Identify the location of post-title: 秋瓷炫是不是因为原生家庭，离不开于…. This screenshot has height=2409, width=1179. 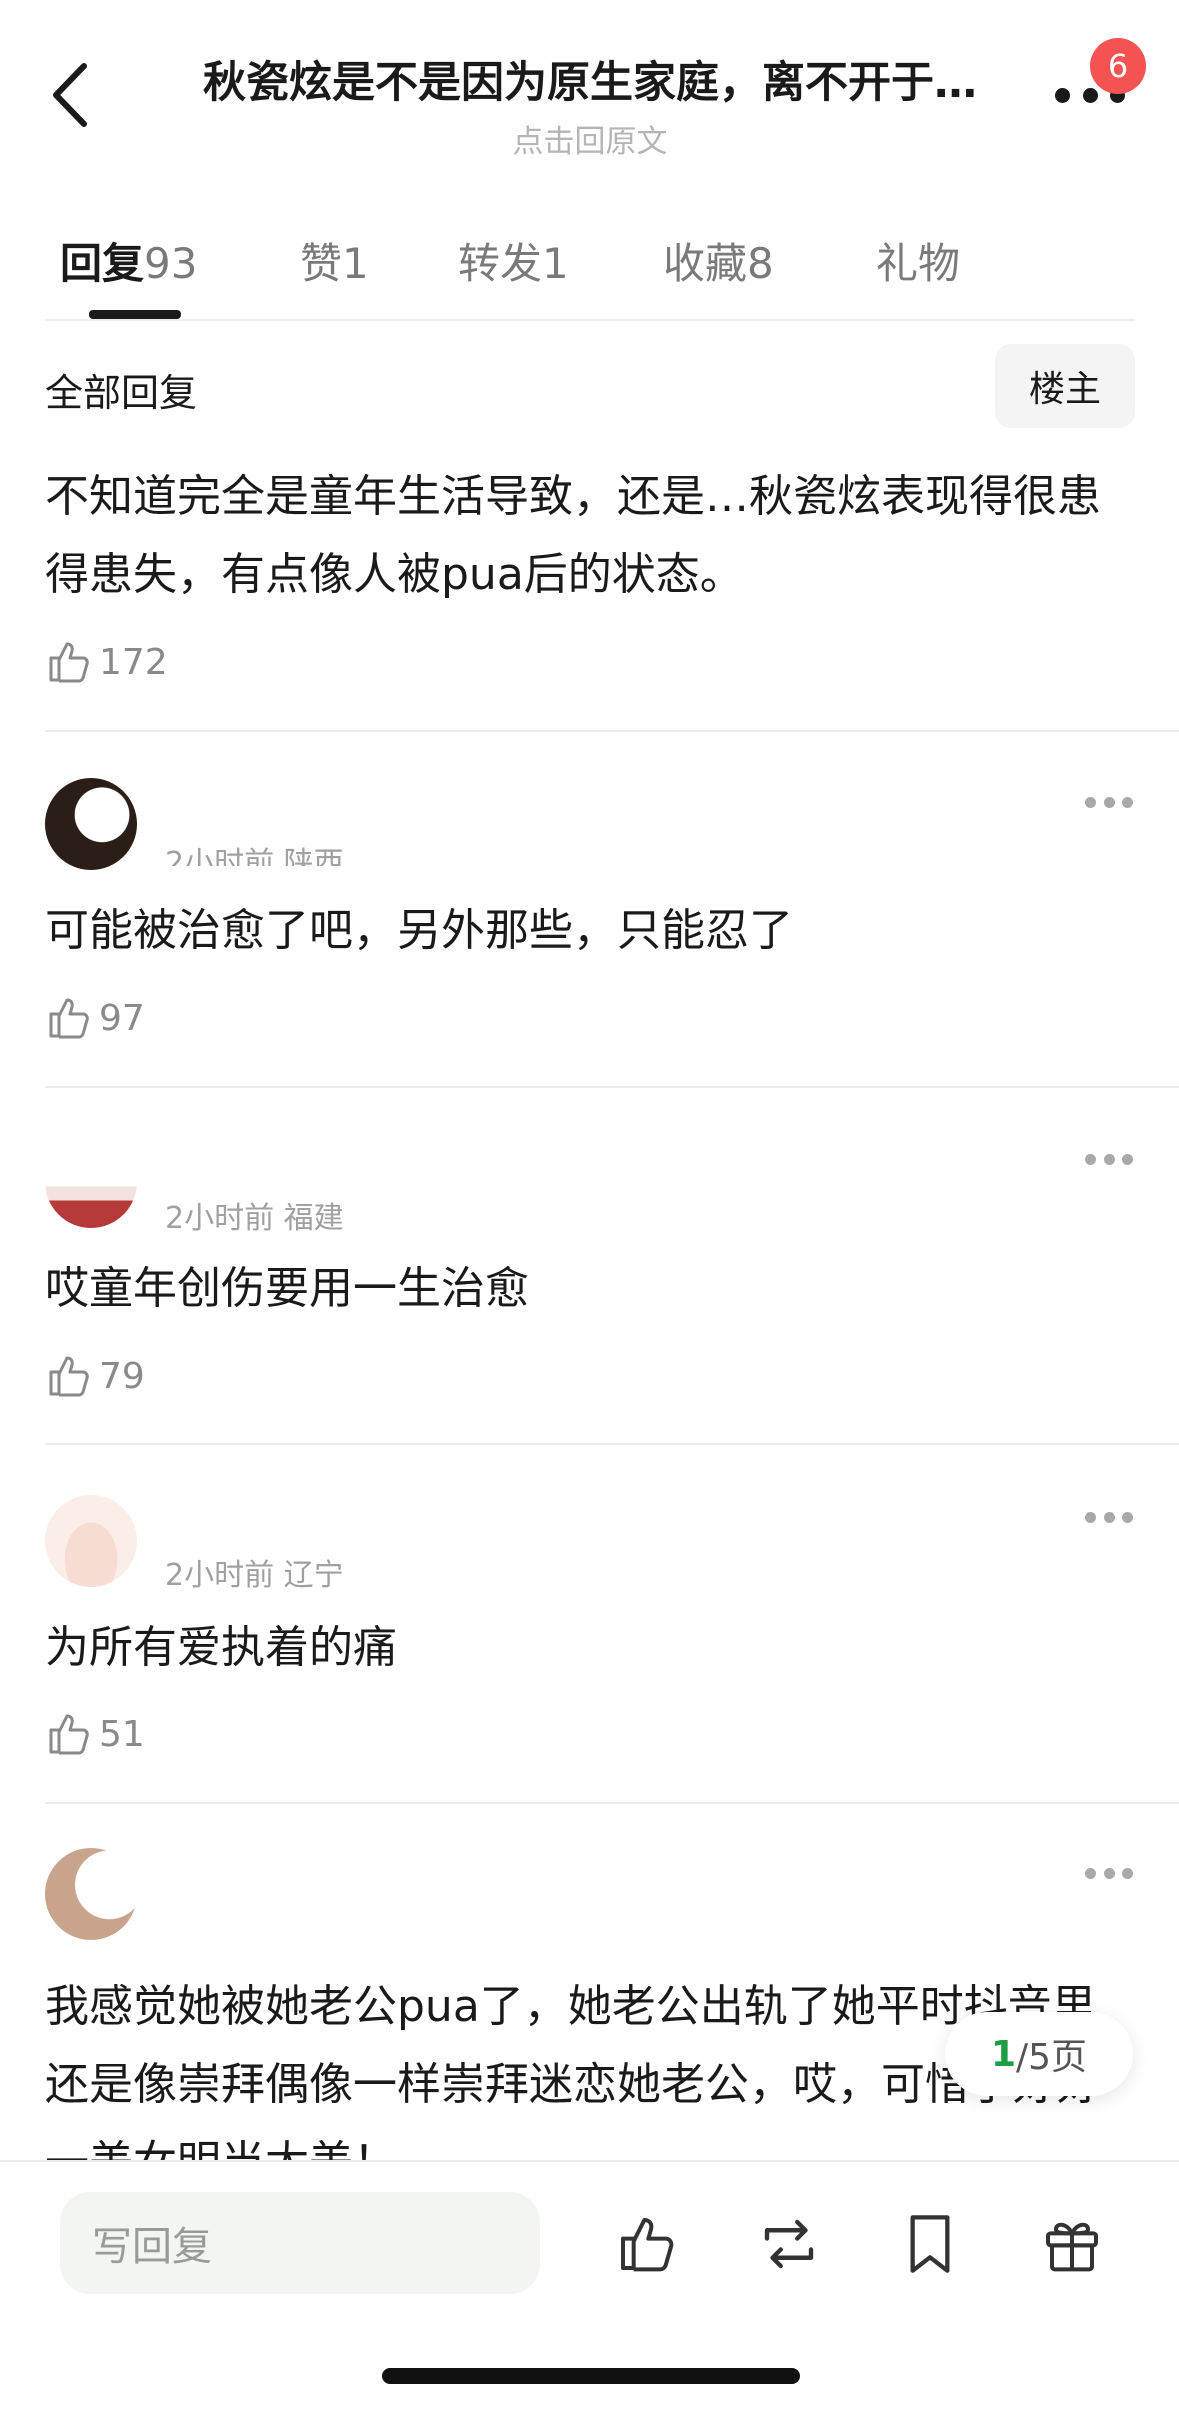
(590, 79).